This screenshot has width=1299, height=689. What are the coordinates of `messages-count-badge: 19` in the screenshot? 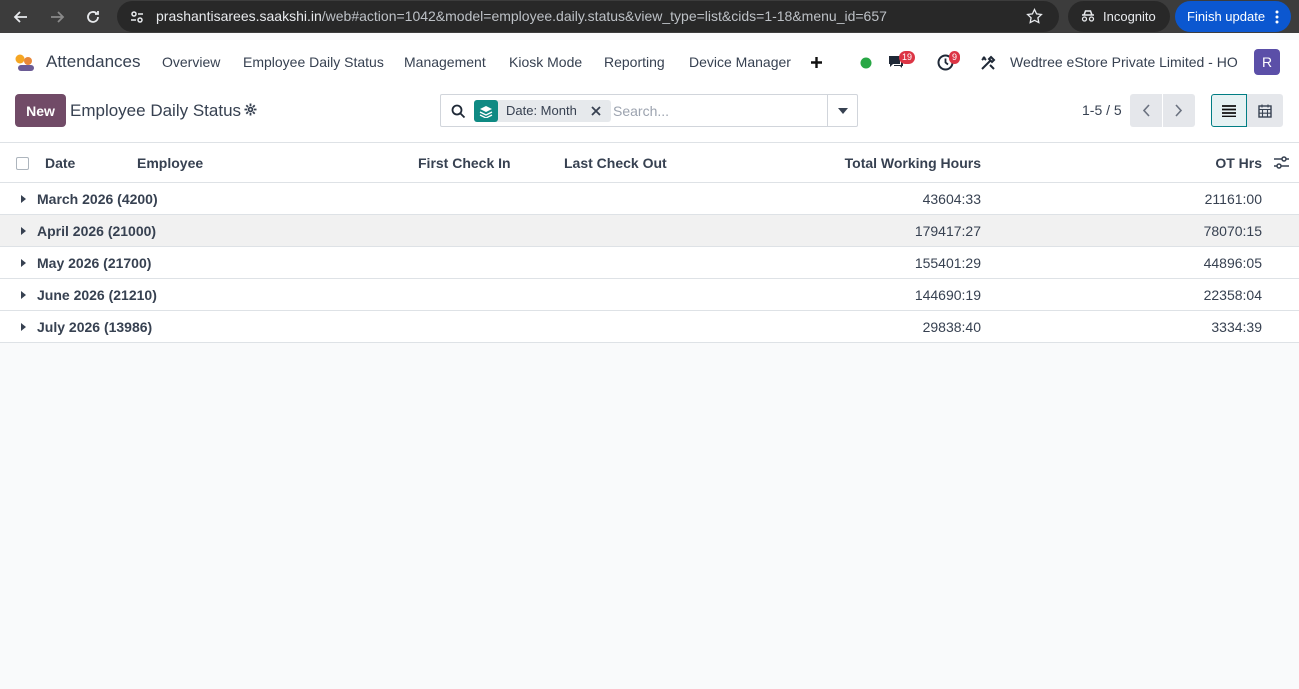 It's located at (907, 57).